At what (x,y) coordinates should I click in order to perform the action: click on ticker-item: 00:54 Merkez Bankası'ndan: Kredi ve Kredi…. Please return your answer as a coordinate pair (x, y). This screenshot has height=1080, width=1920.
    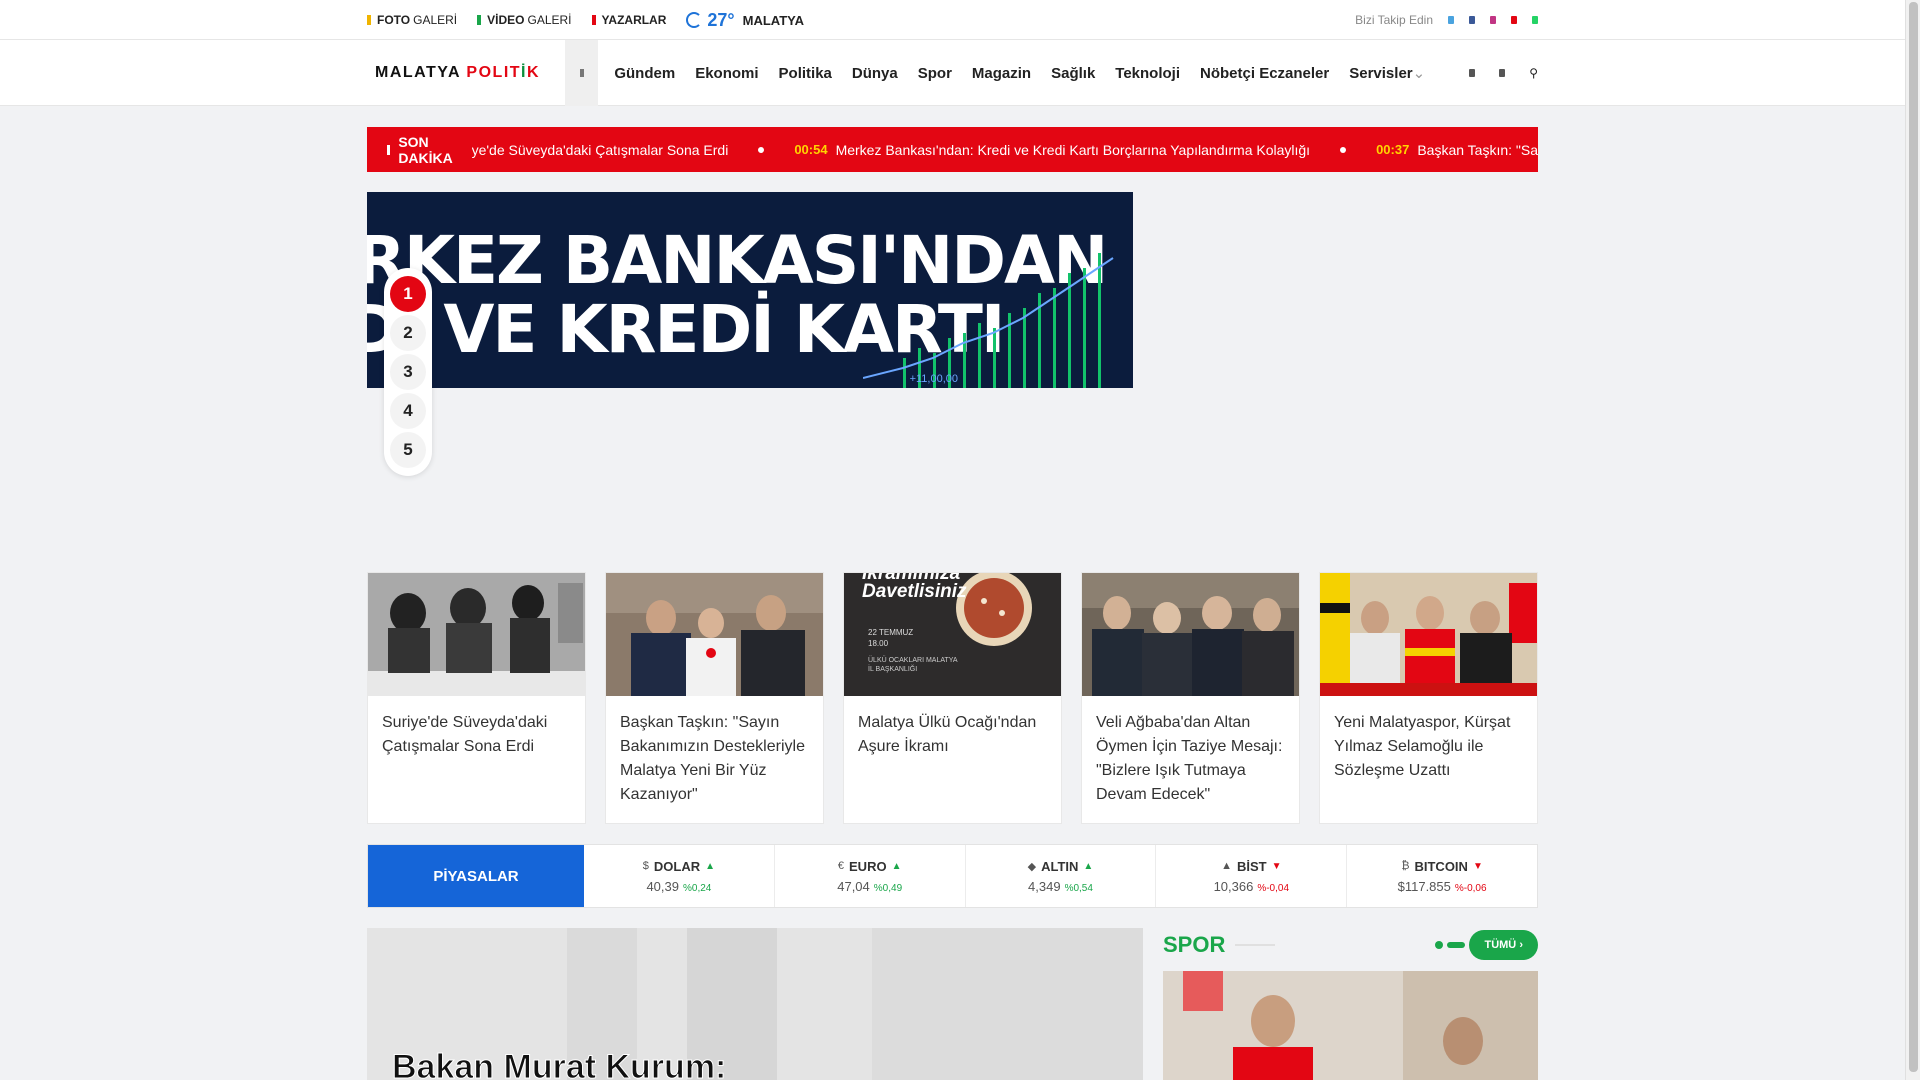
    Looking at the image, I should click on (1052, 150).